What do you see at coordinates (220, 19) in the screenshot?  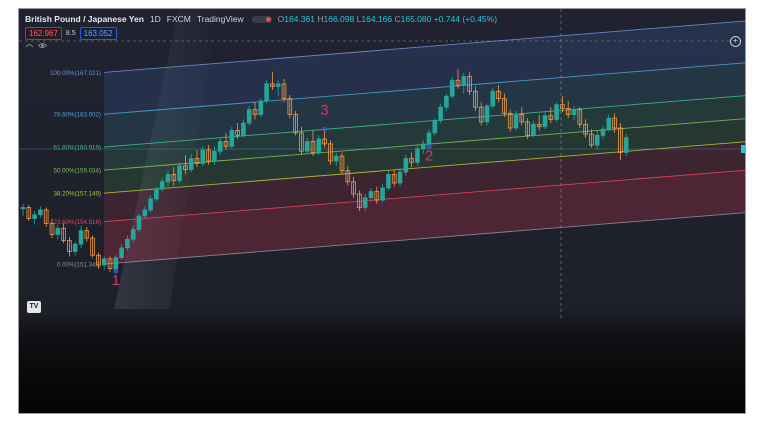 I see `platform-label: TradingView` at bounding box center [220, 19].